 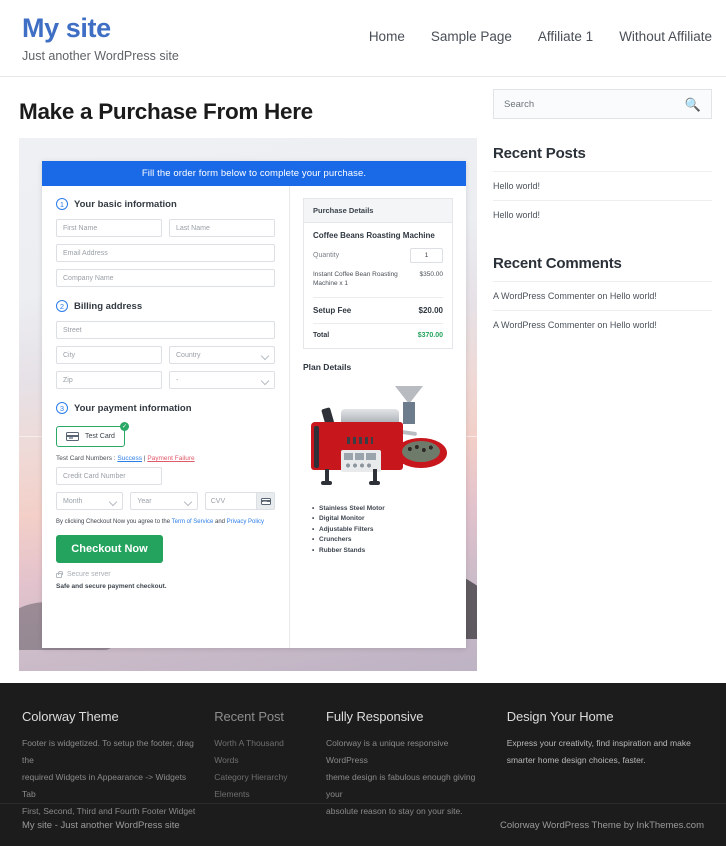 I want to click on list-item: Category Hierarchy, so click(x=262, y=777).